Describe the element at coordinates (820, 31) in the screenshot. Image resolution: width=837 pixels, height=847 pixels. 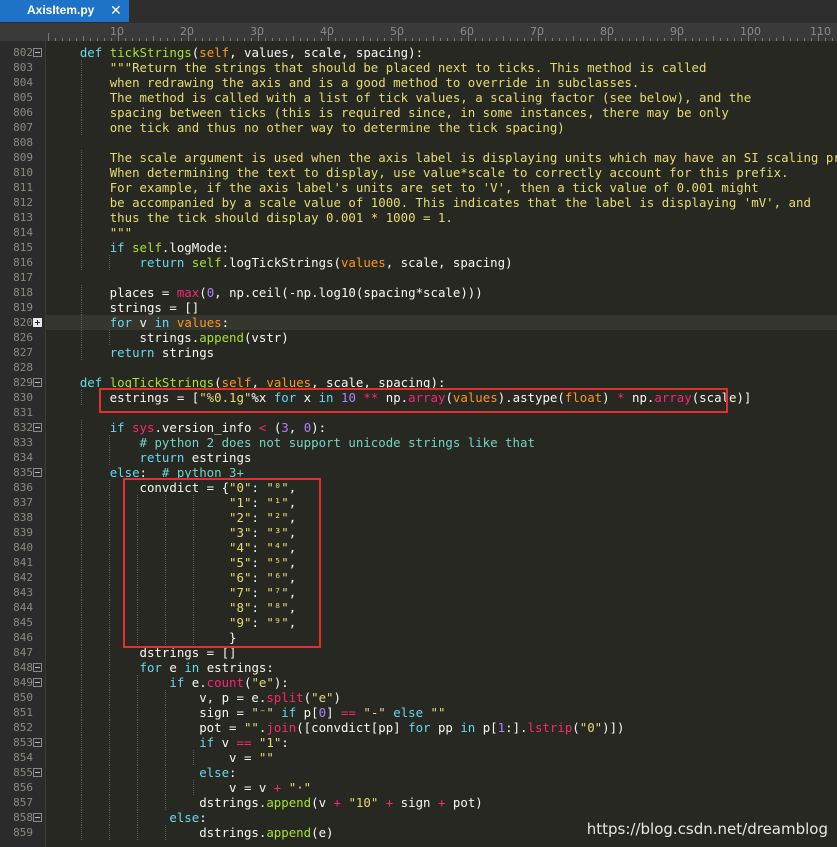
I see `ruler-label: 110` at that location.